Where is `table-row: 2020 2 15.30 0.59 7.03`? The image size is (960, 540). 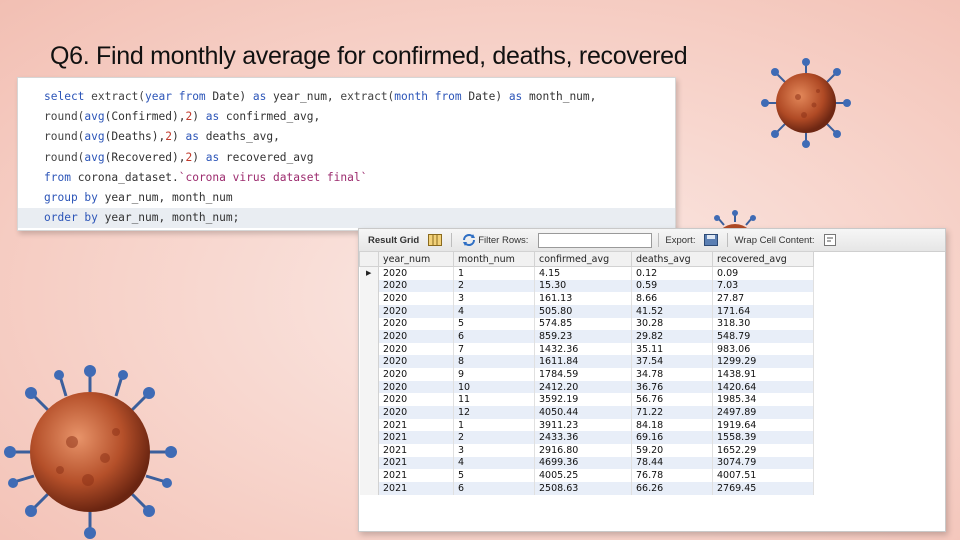 table-row: 2020 2 15.30 0.59 7.03 is located at coordinates (586, 286).